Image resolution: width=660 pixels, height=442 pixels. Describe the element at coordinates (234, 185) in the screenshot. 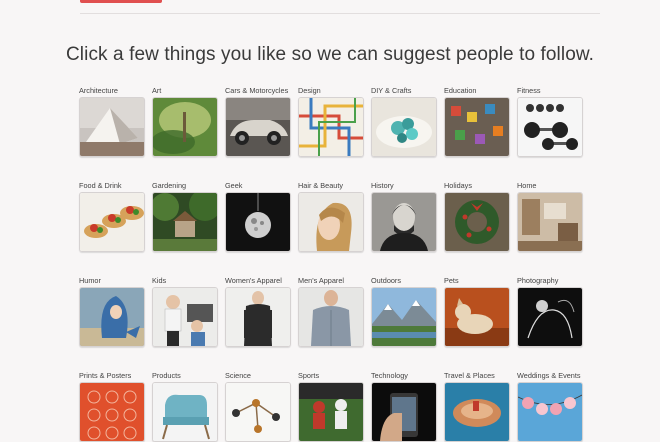

I see `category-label: Geek` at that location.